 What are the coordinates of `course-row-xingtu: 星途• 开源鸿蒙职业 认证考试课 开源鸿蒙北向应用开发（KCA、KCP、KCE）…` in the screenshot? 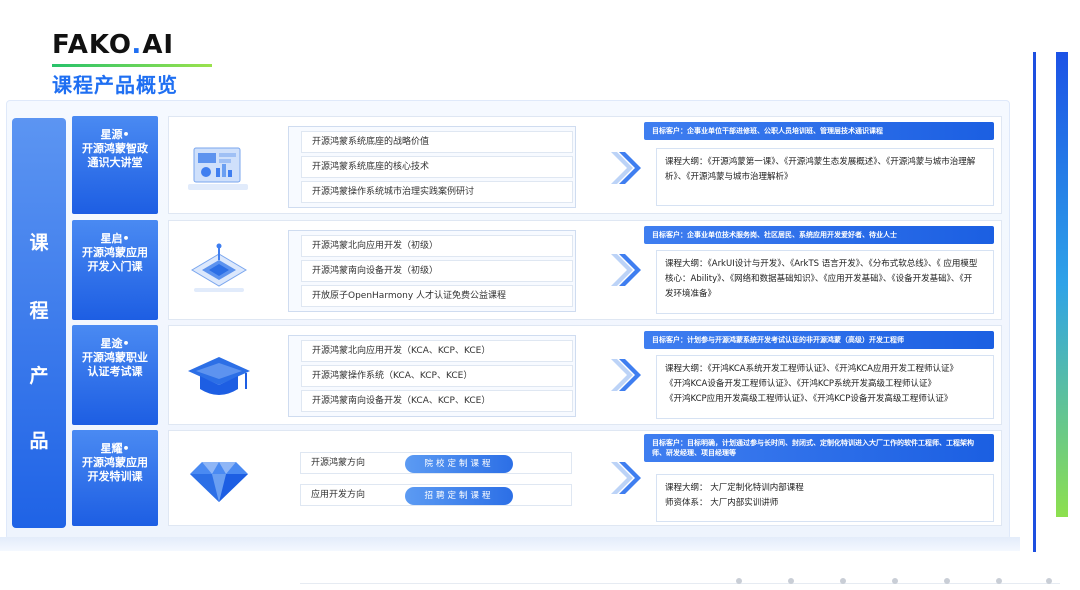 It's located at (538, 375).